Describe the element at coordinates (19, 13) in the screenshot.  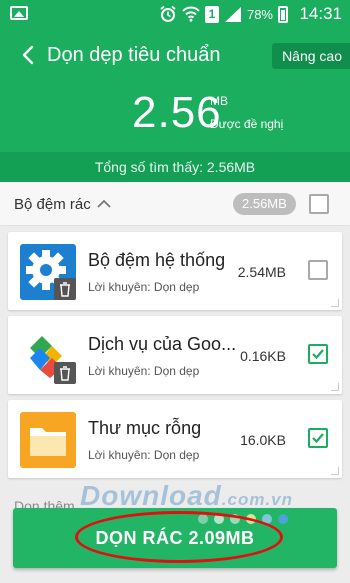
I see `gallery-icon` at that location.